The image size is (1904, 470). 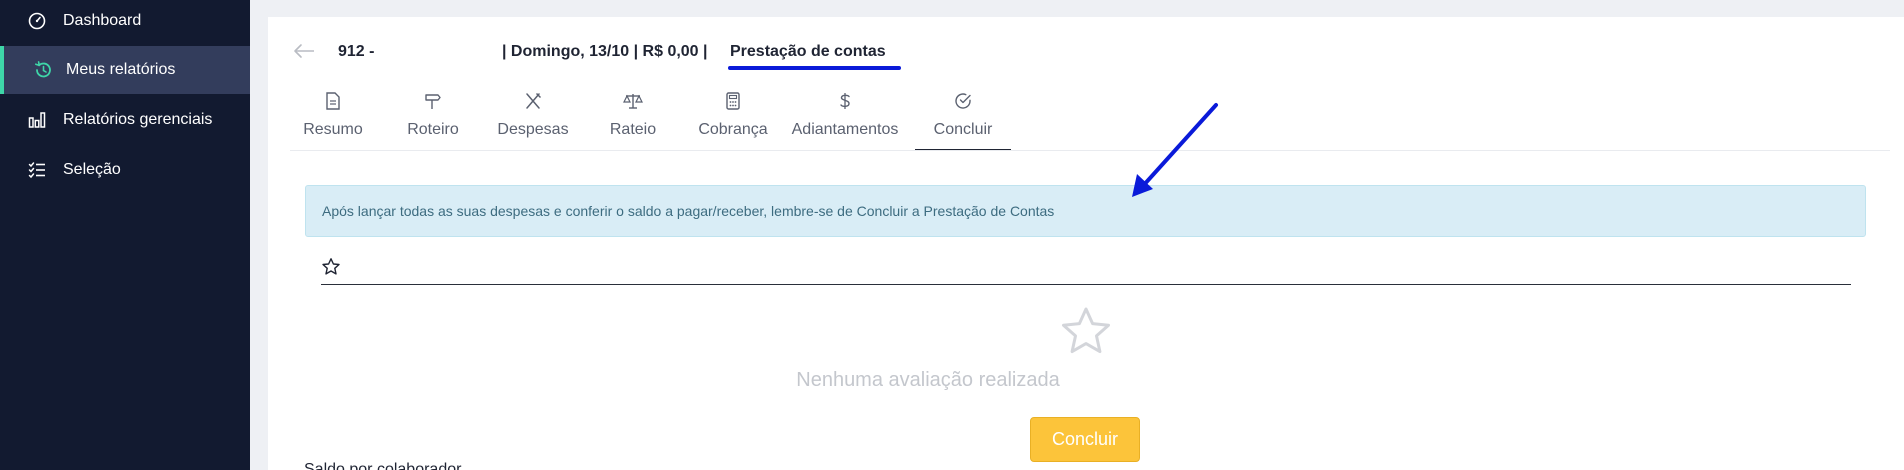 What do you see at coordinates (138, 119) in the screenshot?
I see `sidebar-item-label: Relatórios gerenciais` at bounding box center [138, 119].